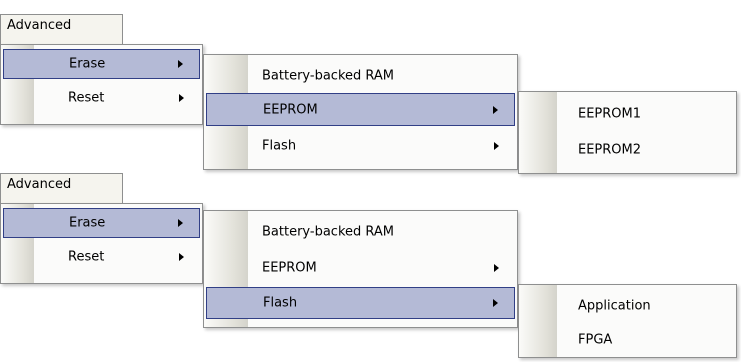 This screenshot has width=741, height=362. Describe the element at coordinates (595, 340) in the screenshot. I see `menu-item-label: FPGA` at that location.